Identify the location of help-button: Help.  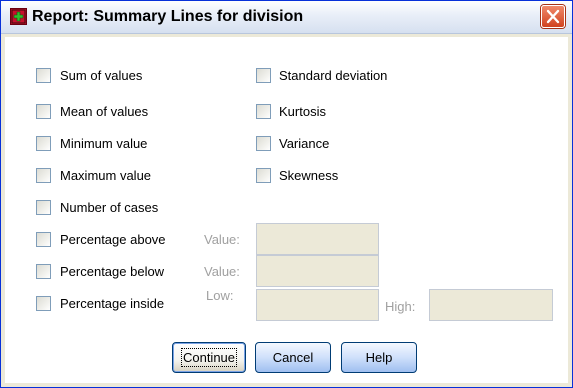
(379, 357).